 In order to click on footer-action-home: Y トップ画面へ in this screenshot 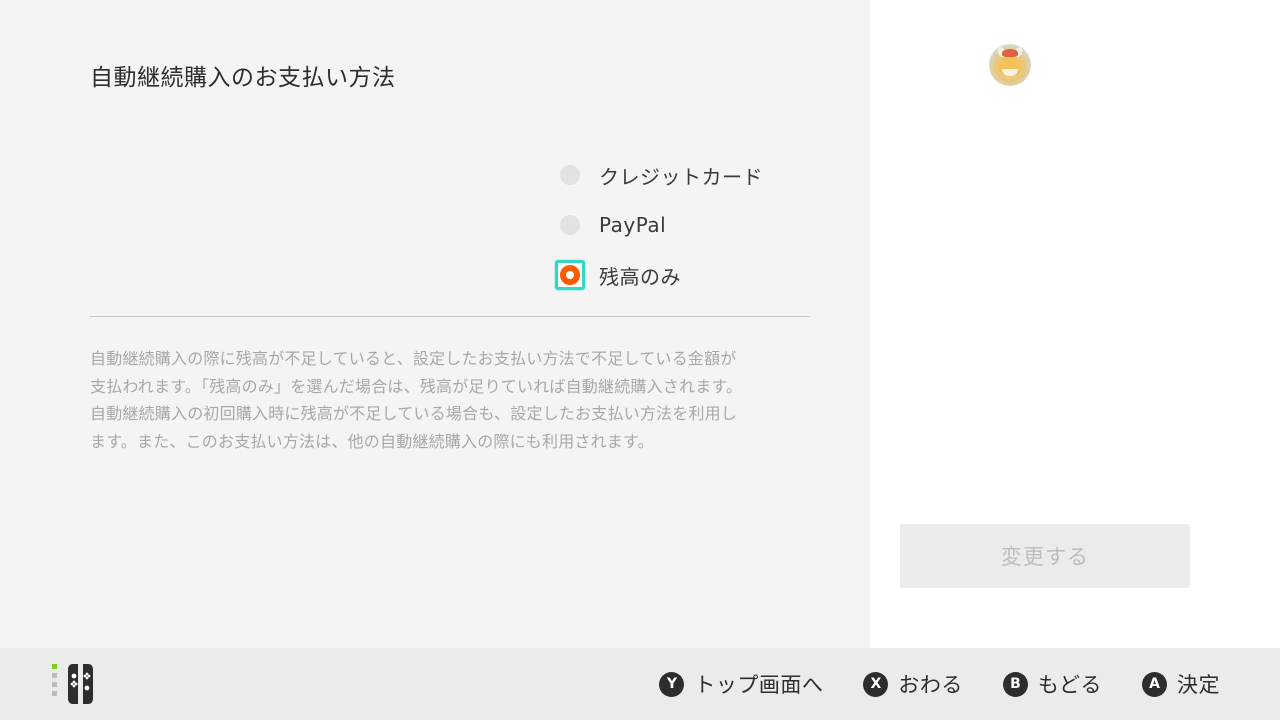, I will do `click(741, 684)`.